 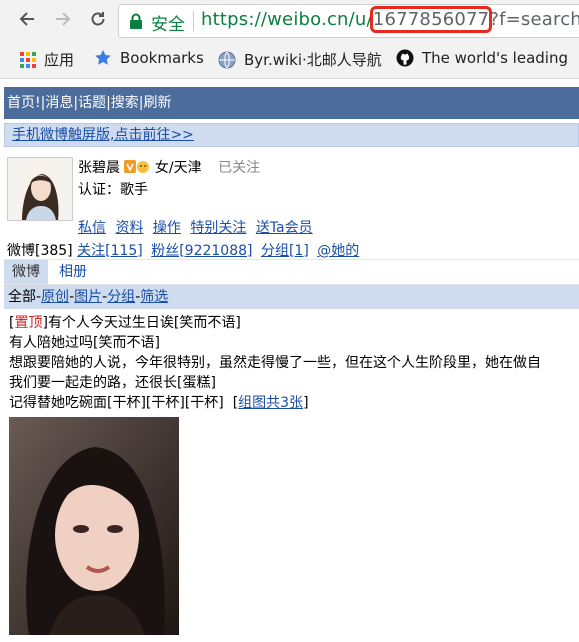 I want to click on weibo-count: 微博[385], so click(x=40, y=251).